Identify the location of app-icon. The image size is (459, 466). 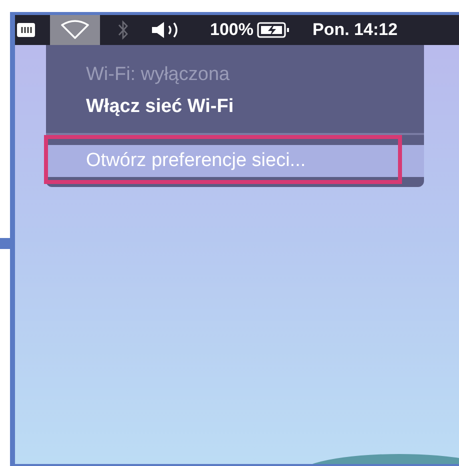
(27, 30).